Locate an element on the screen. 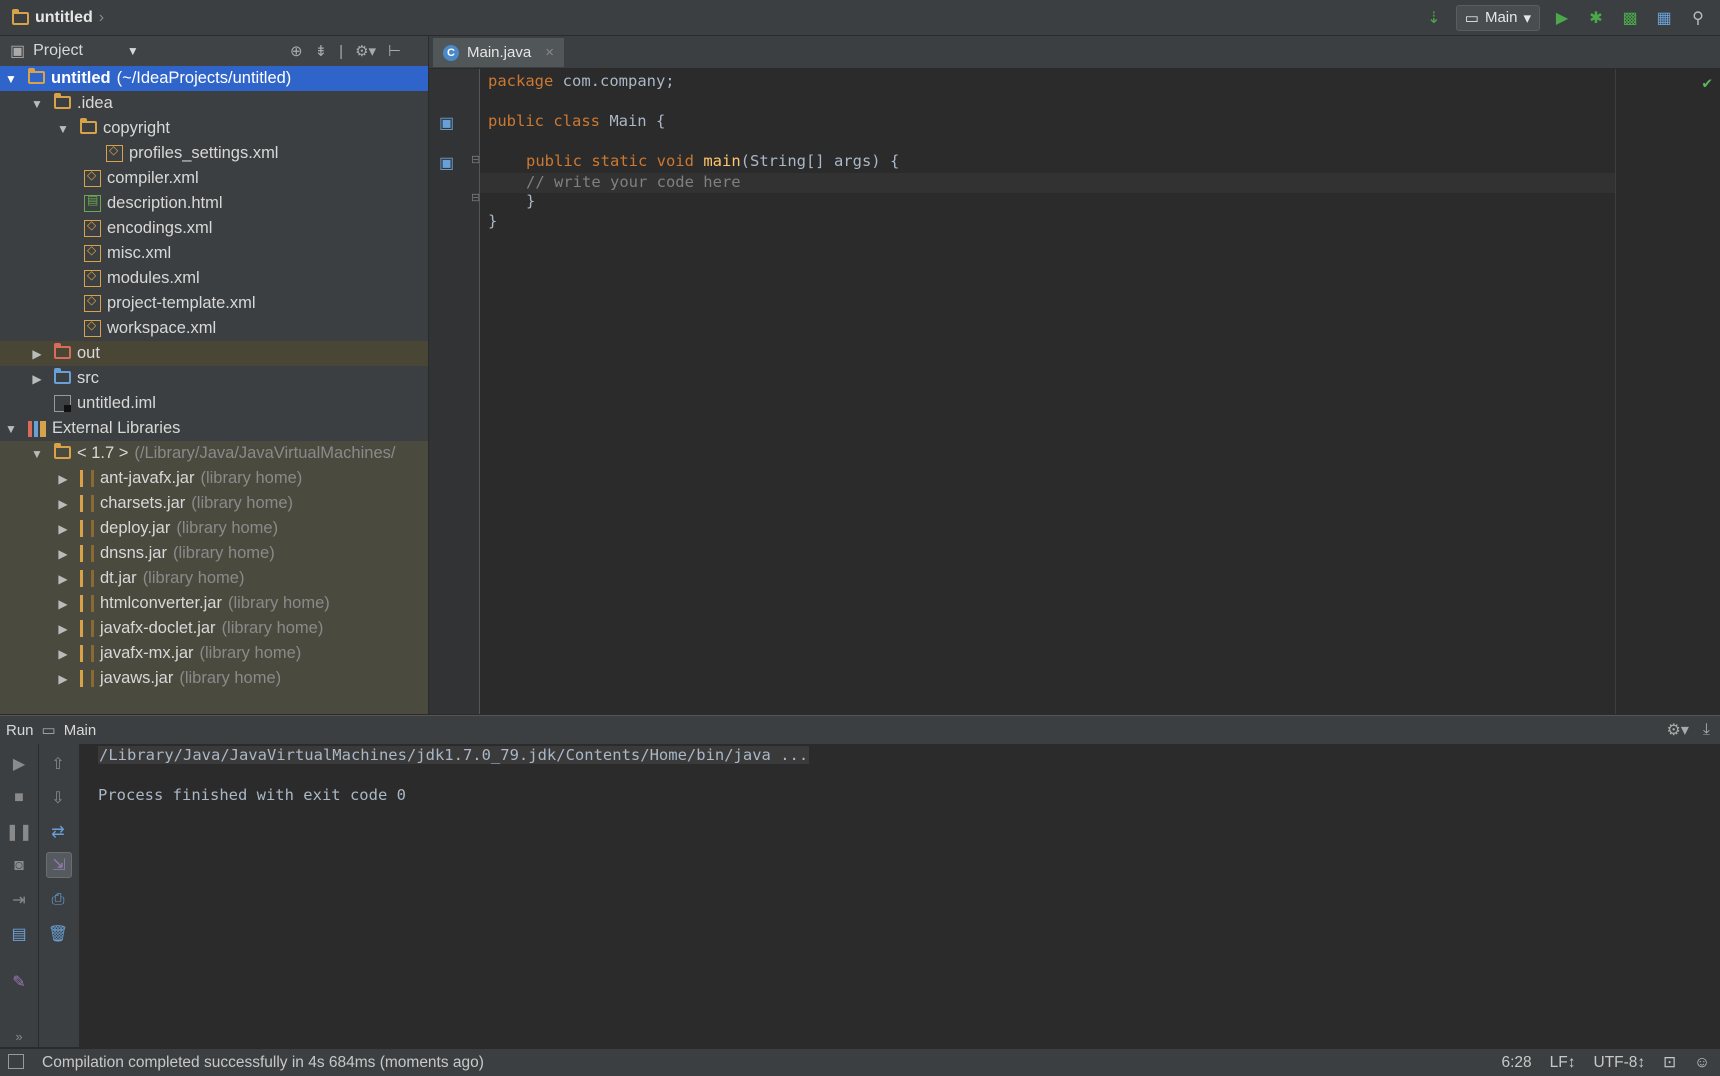  tree-row-file: encodings.xml is located at coordinates (214, 228).